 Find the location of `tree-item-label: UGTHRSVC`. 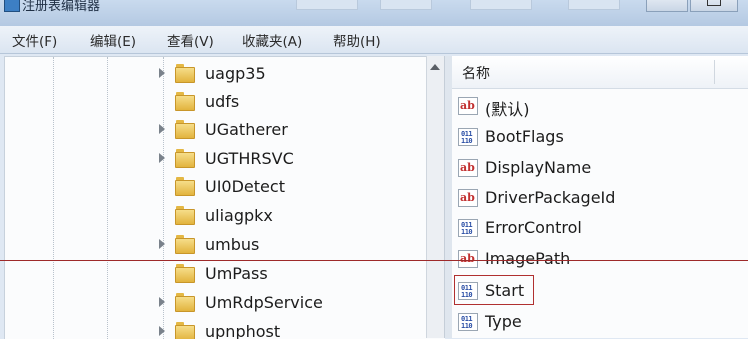

tree-item-label: UGTHRSVC is located at coordinates (249, 158).